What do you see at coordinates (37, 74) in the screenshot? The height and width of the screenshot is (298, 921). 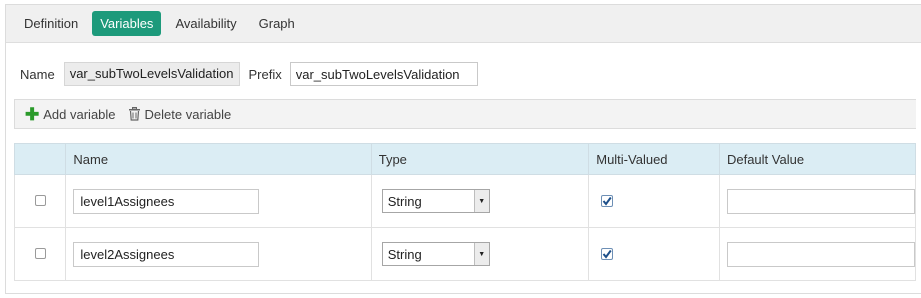 I see `name-label: Name` at bounding box center [37, 74].